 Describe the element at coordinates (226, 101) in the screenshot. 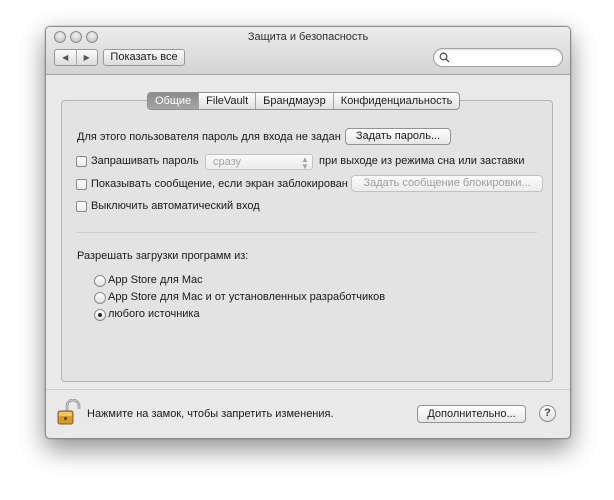

I see `tab-filevault: FileVault` at that location.